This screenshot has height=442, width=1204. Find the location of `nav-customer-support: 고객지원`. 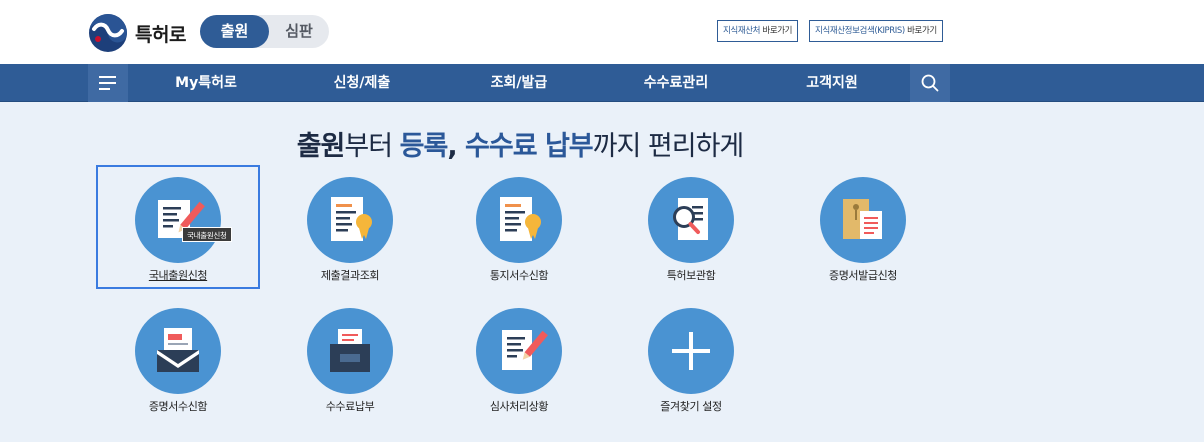

nav-customer-support: 고객지원 is located at coordinates (832, 83).